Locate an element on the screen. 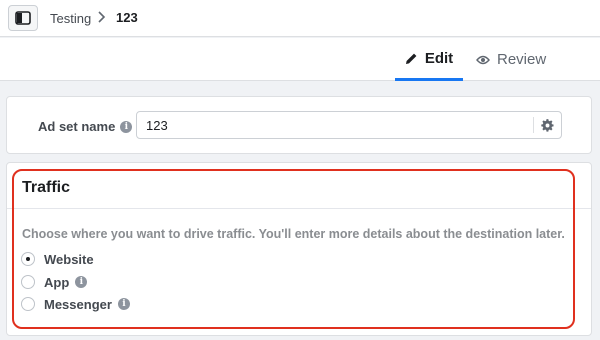 This screenshot has width=600, height=340. radio-option-website: Website is located at coordinates (57, 259).